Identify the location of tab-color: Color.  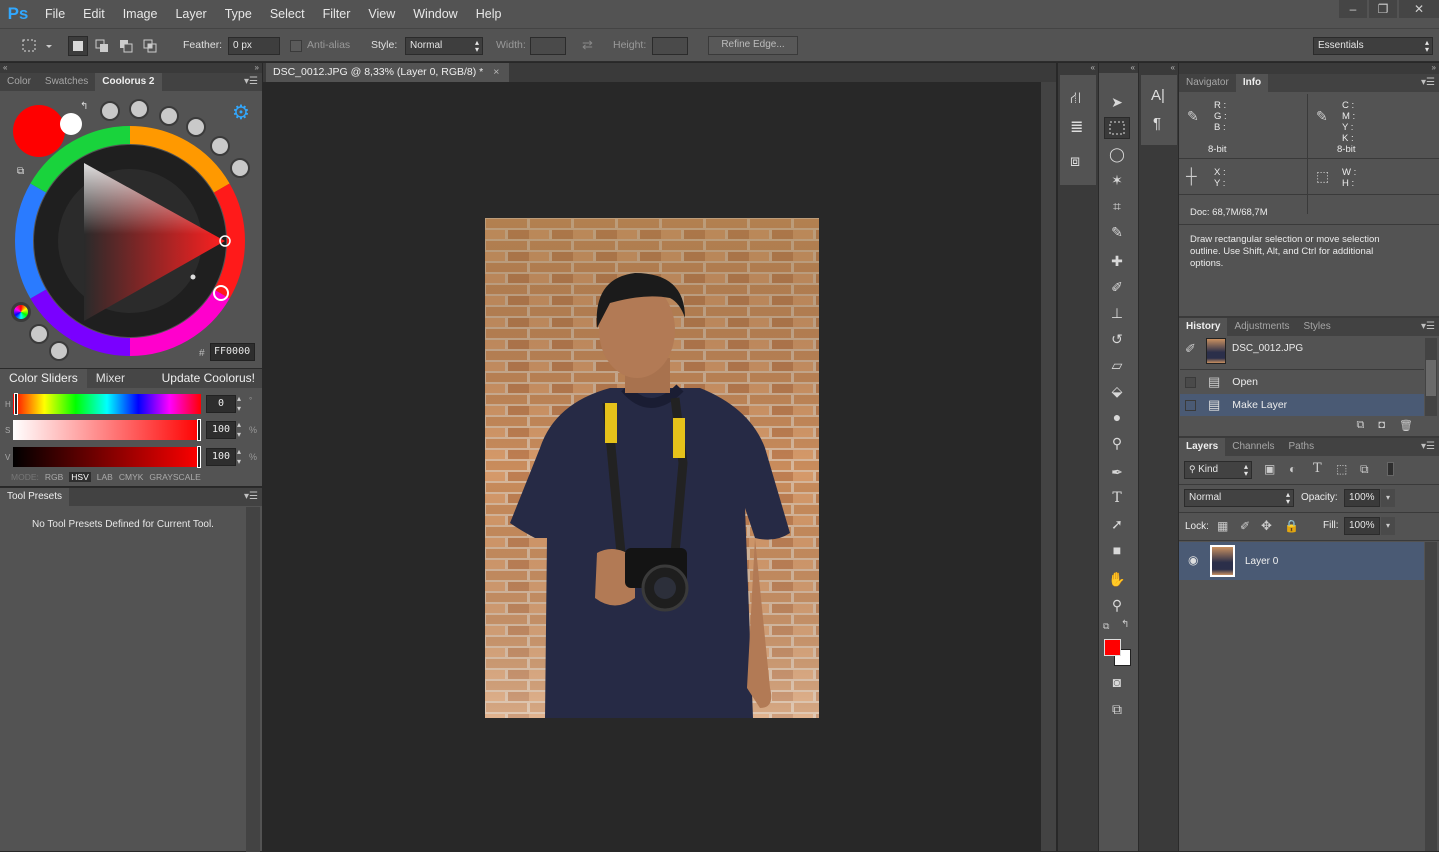
(19, 82).